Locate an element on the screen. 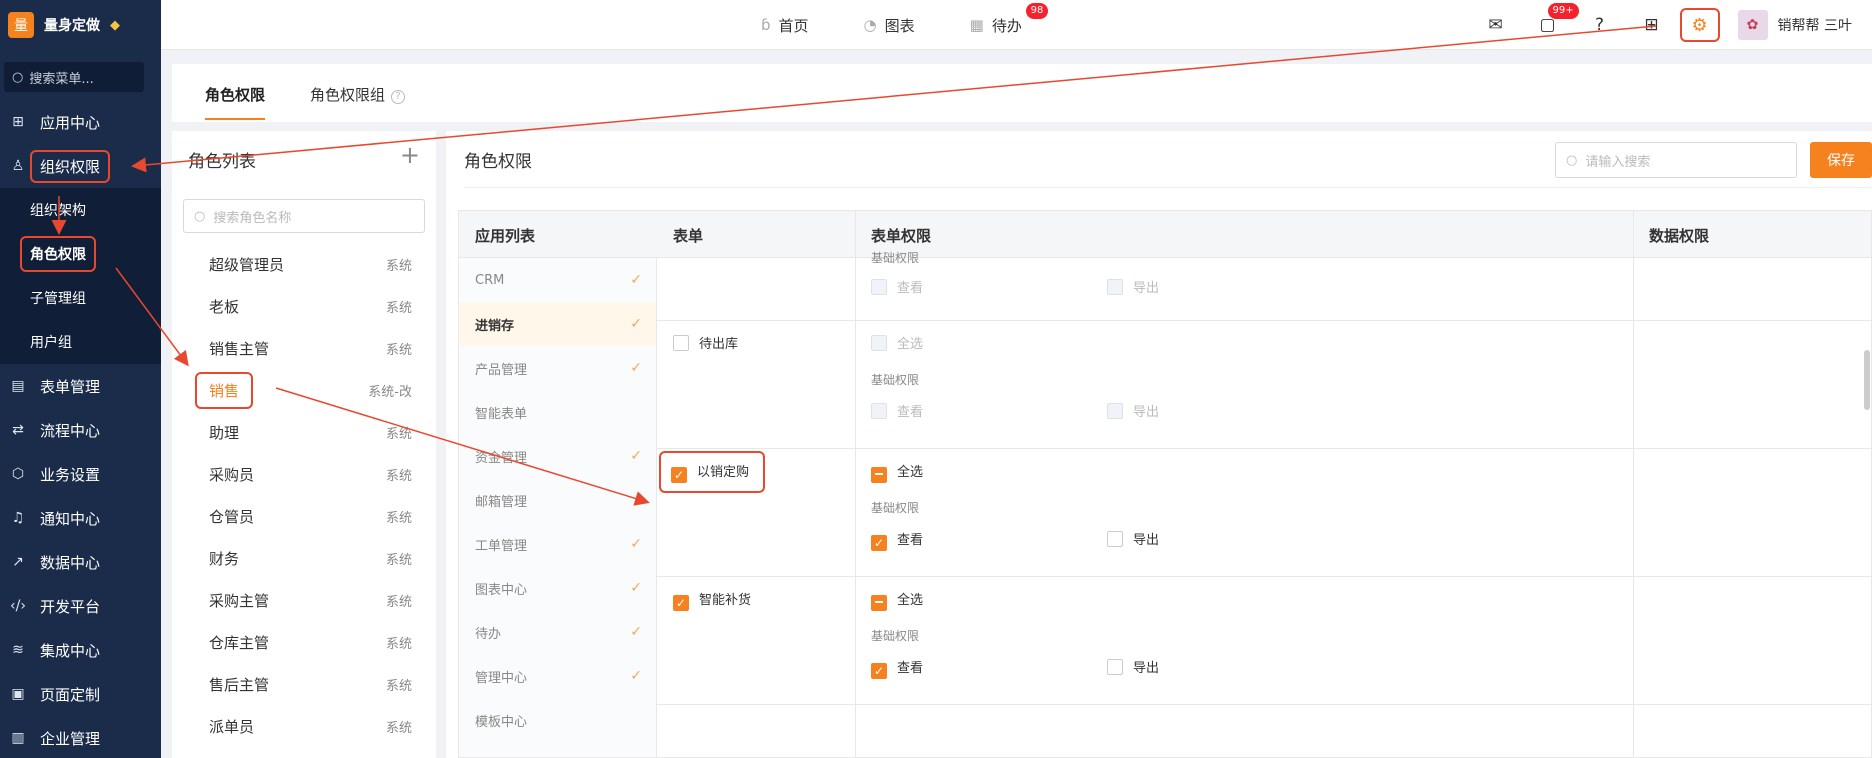  app-item: 资金管理 ✓ is located at coordinates (557, 456).